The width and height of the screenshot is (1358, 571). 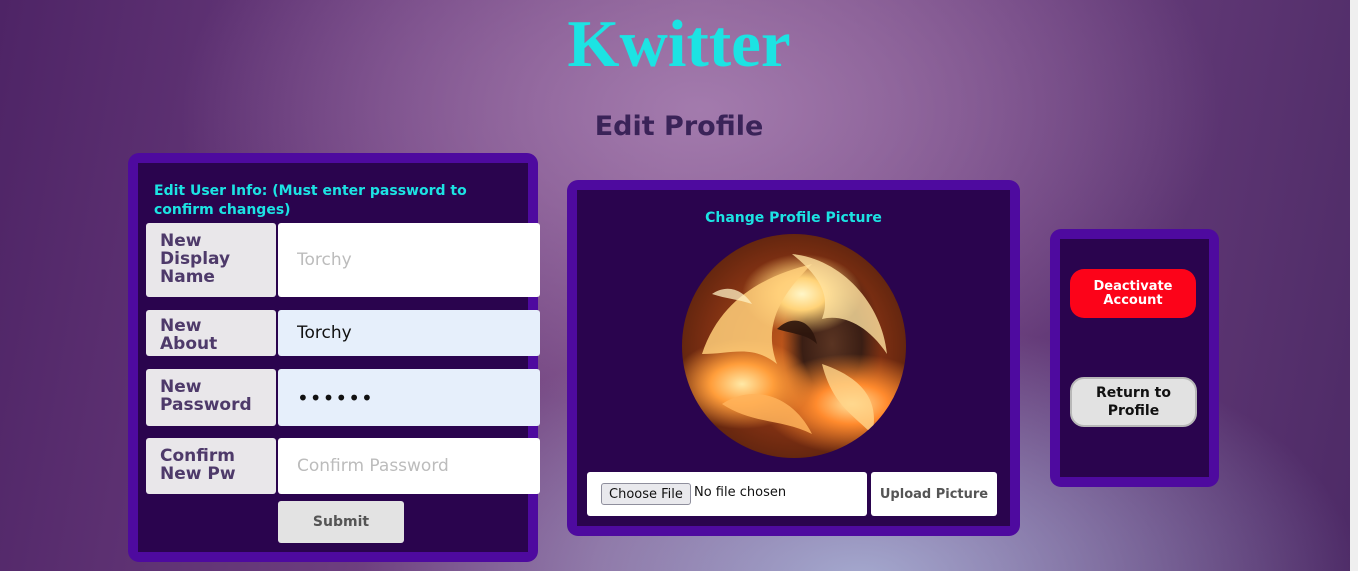 What do you see at coordinates (211, 397) in the screenshot?
I see `password-label: New Password` at bounding box center [211, 397].